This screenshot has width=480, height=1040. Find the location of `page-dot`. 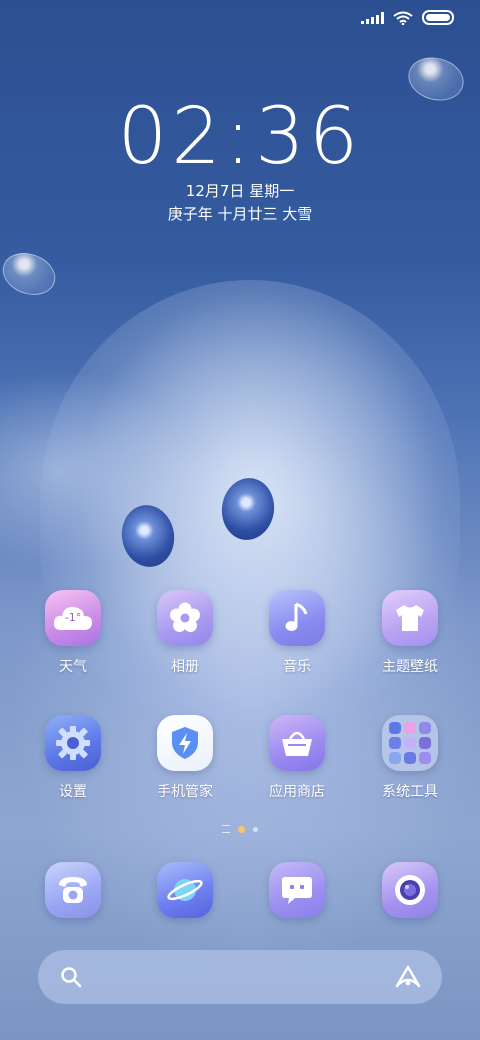

page-dot is located at coordinates (255, 829).